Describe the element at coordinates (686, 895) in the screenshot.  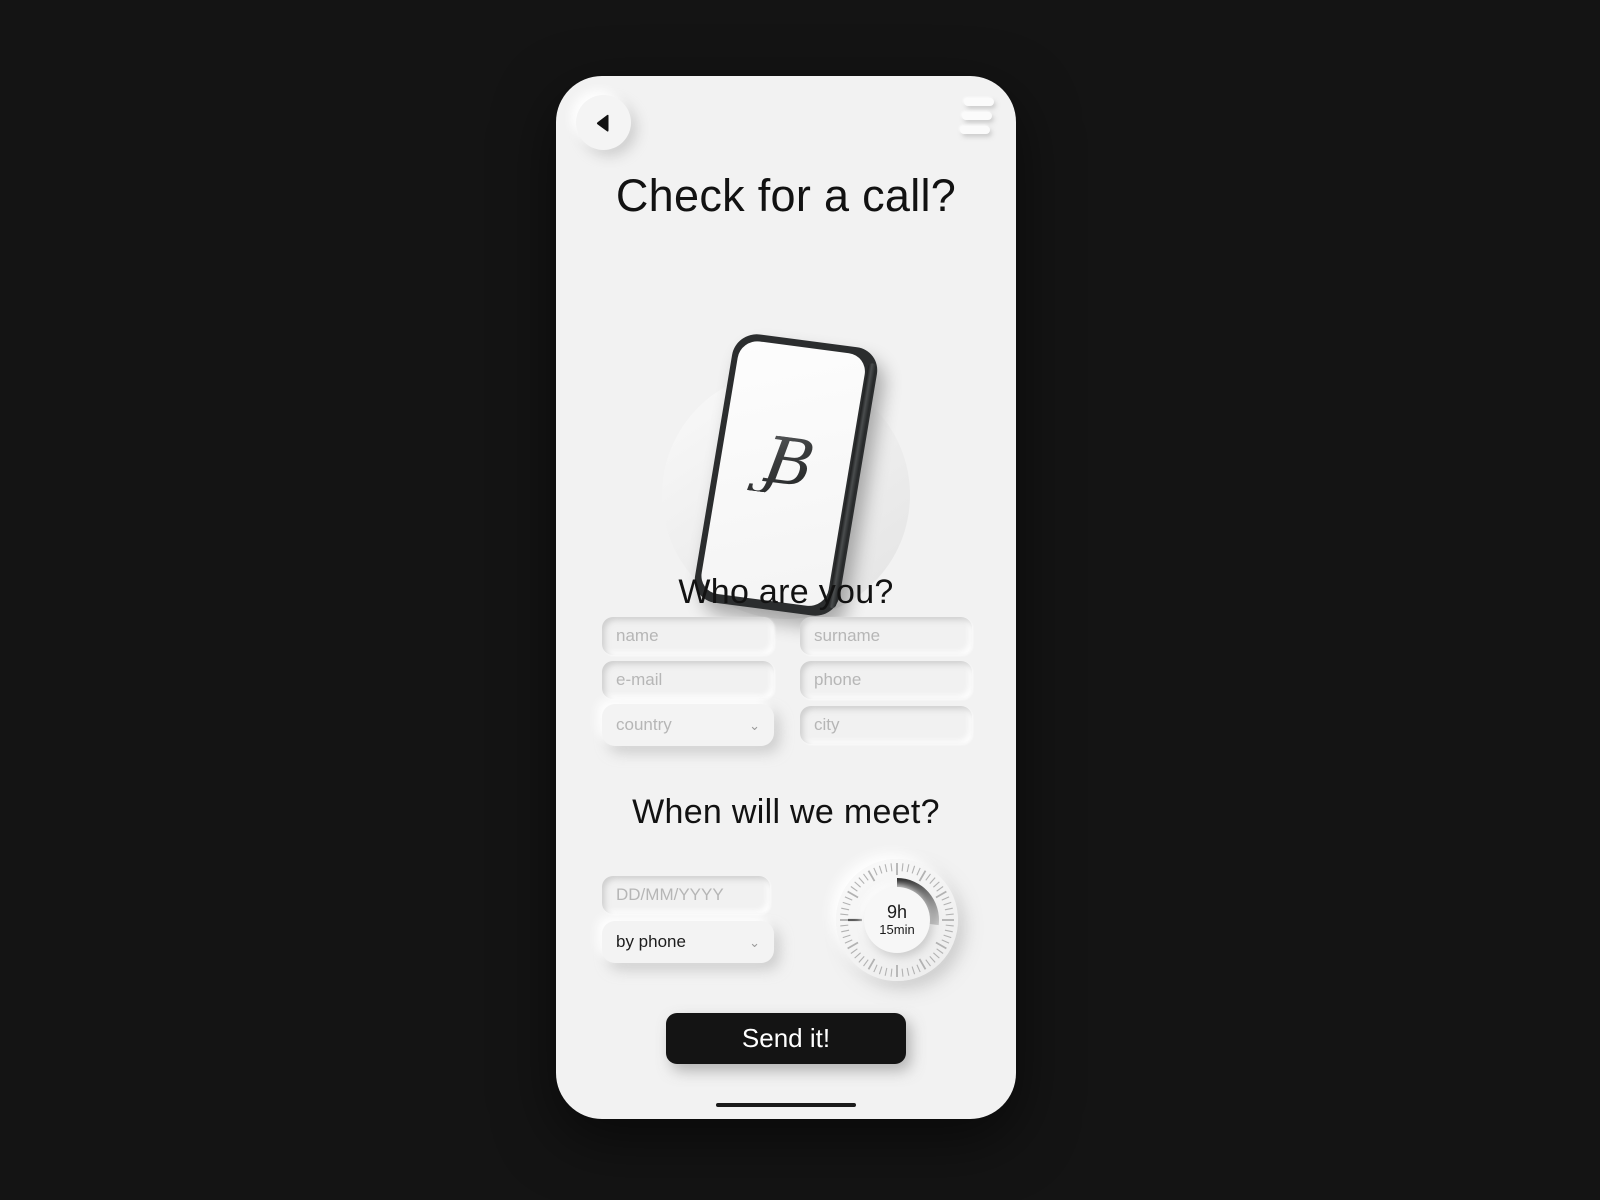
I see `date-input: DD/MM/YYYY` at that location.